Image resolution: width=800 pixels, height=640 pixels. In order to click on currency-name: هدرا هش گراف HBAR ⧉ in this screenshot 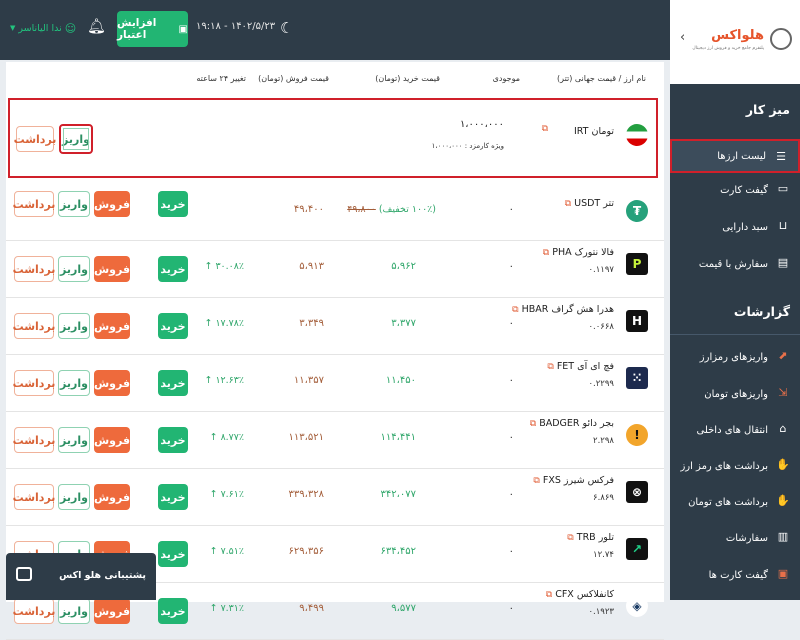, I will do `click(563, 309)`.